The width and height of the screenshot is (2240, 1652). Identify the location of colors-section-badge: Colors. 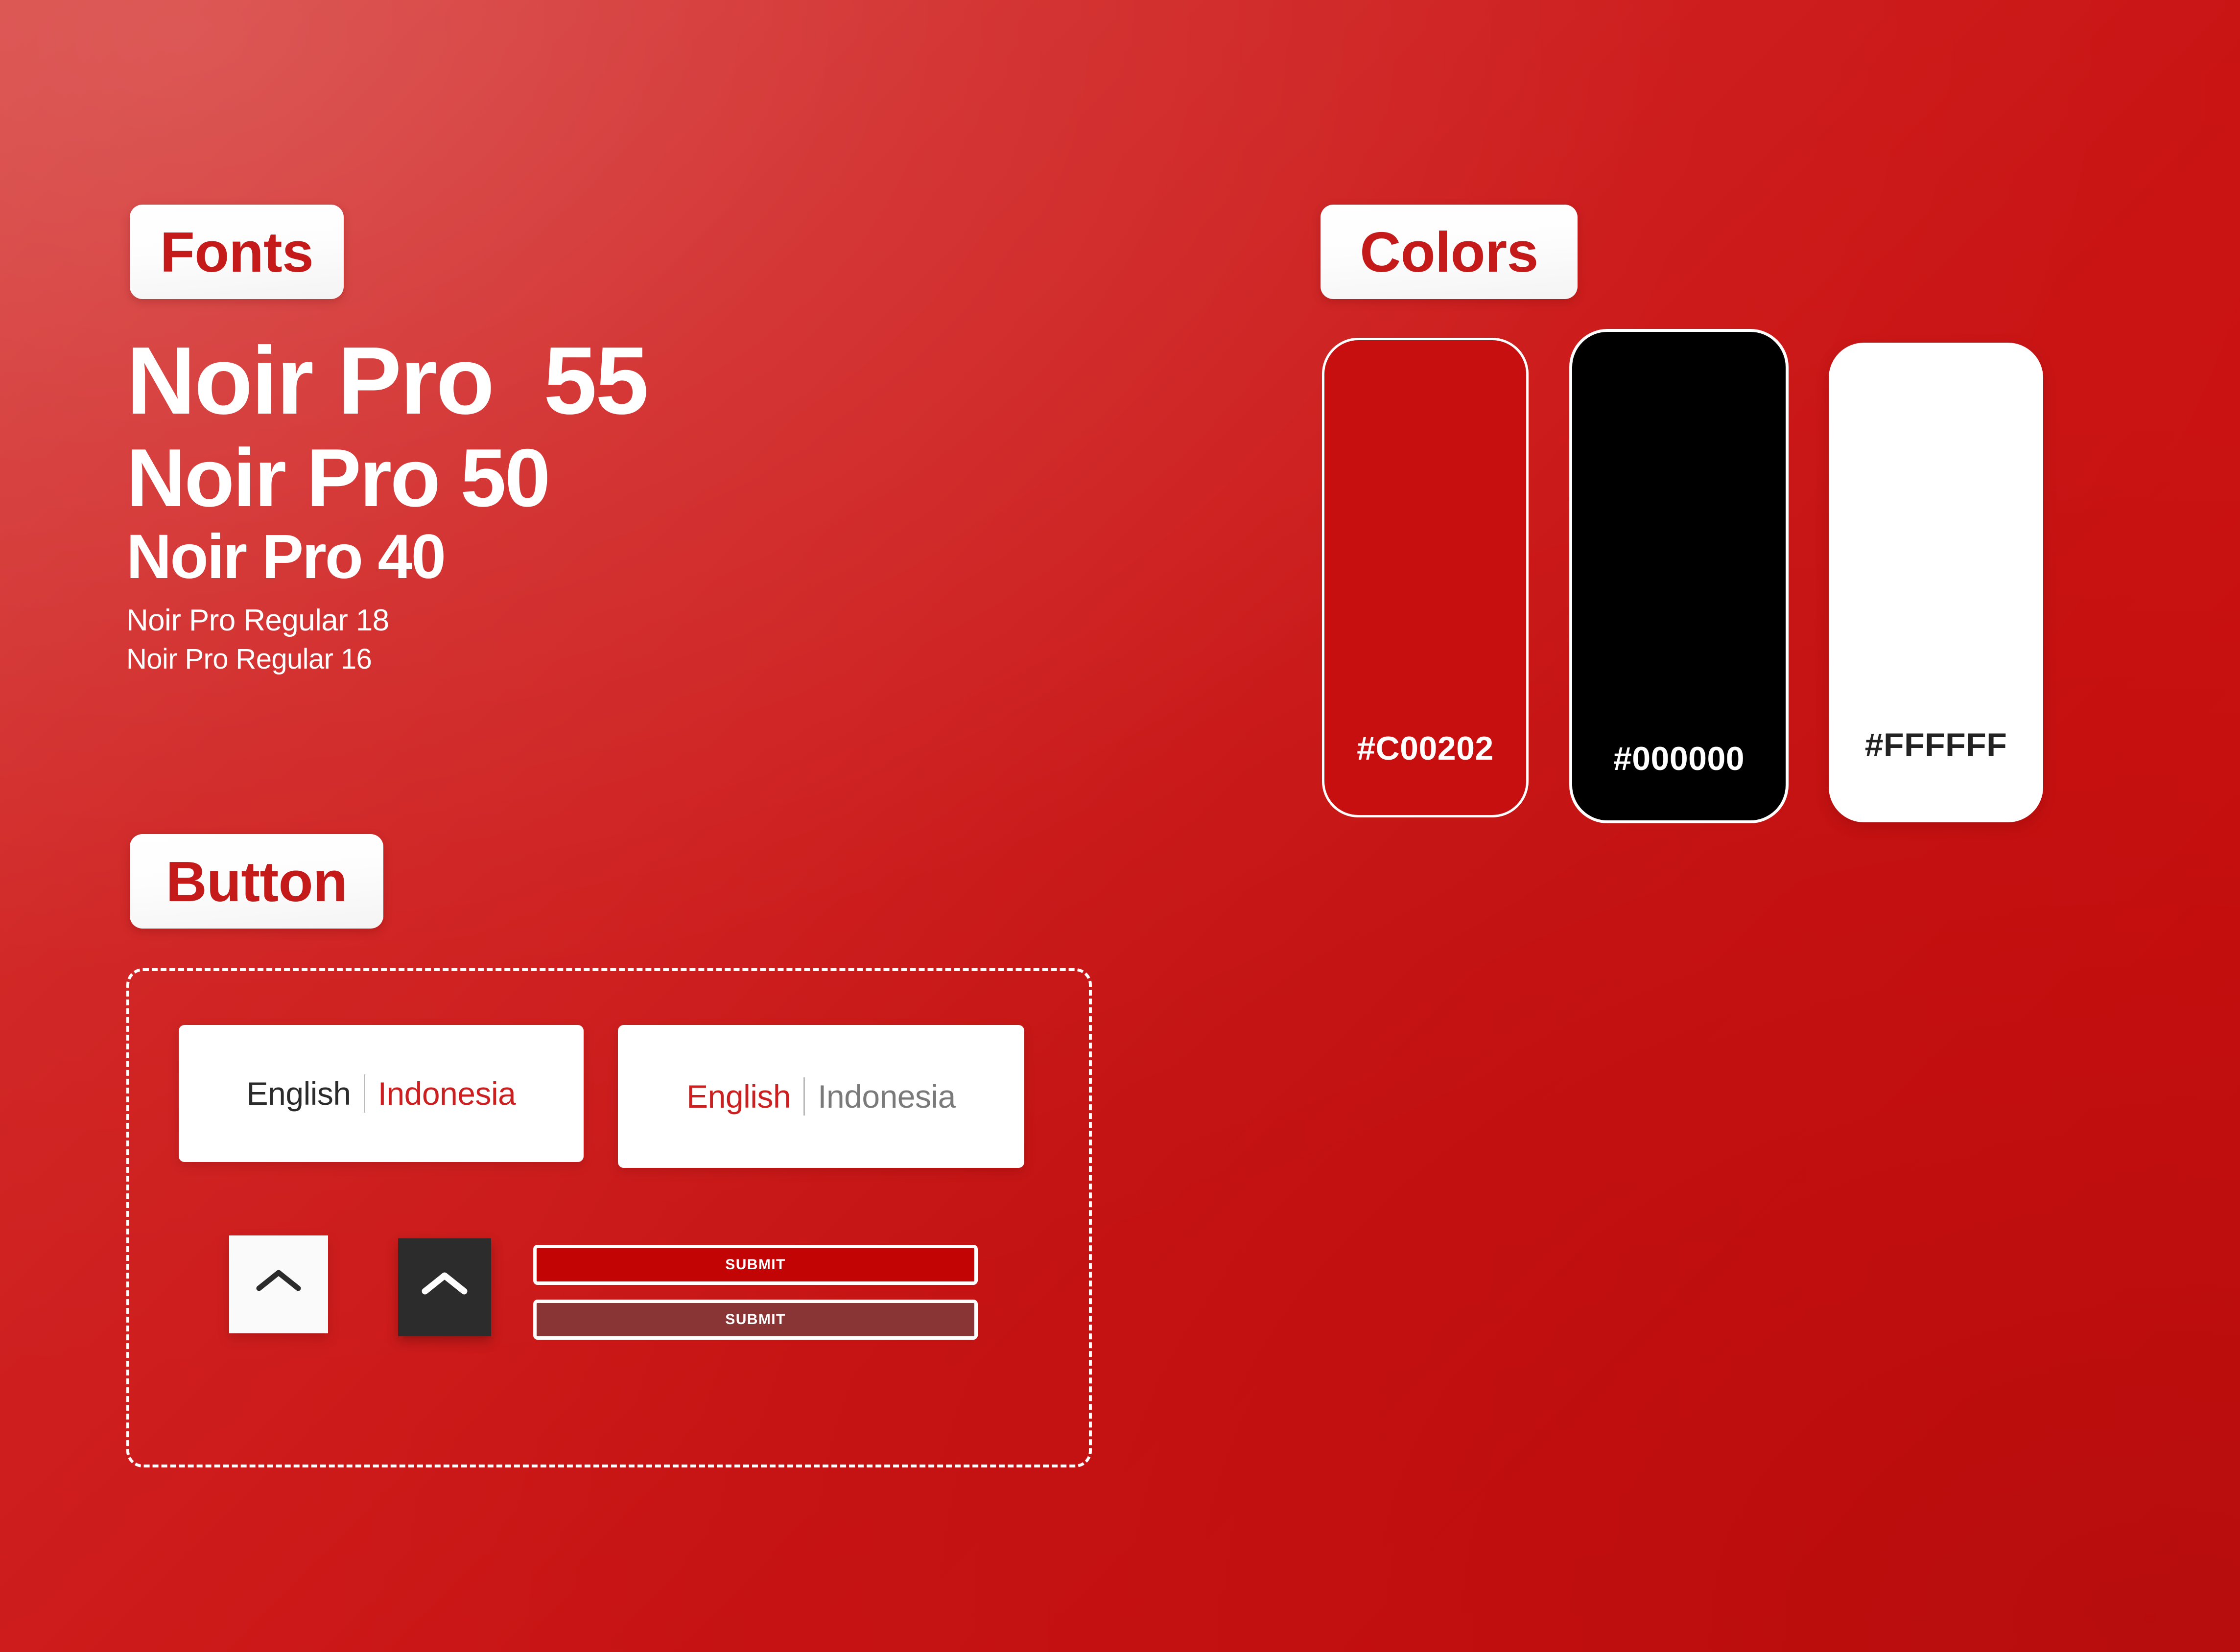
(1449, 252).